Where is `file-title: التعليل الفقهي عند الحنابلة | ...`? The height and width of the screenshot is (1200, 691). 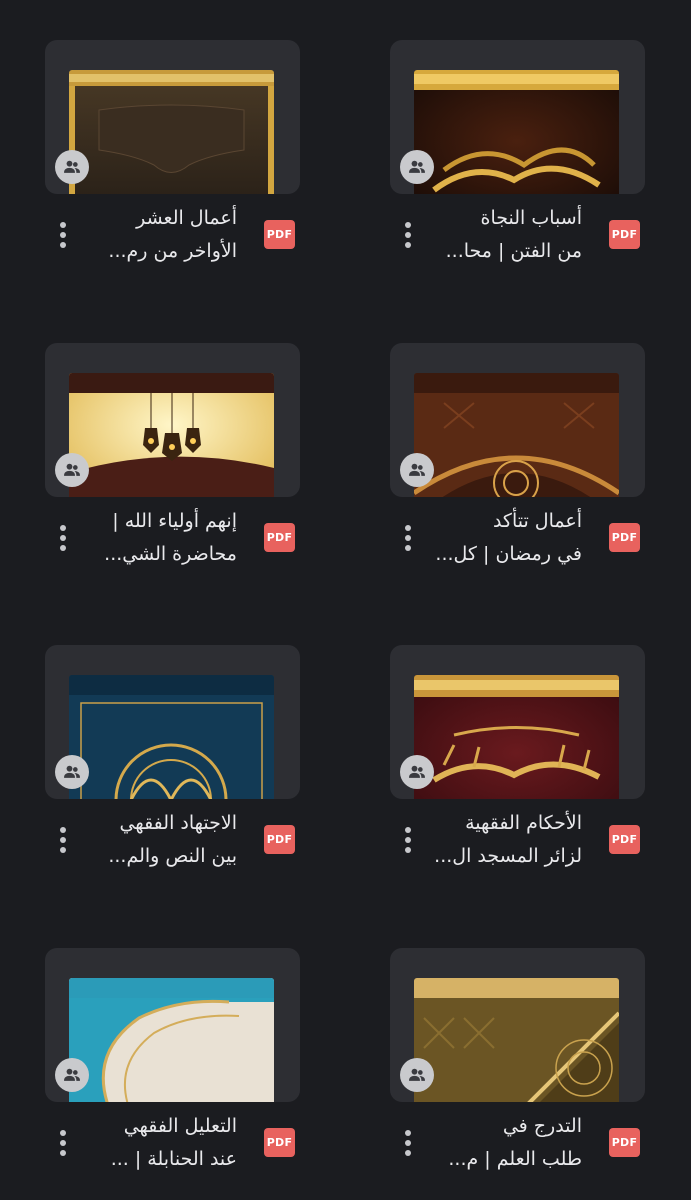
file-title: التعليل الفقهي عند الحنابلة | ... is located at coordinates (161, 1144).